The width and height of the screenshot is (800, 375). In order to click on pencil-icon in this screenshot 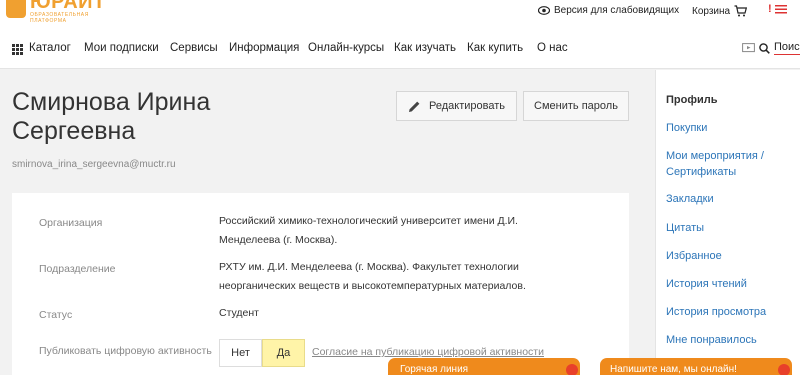, I will do `click(414, 106)`.